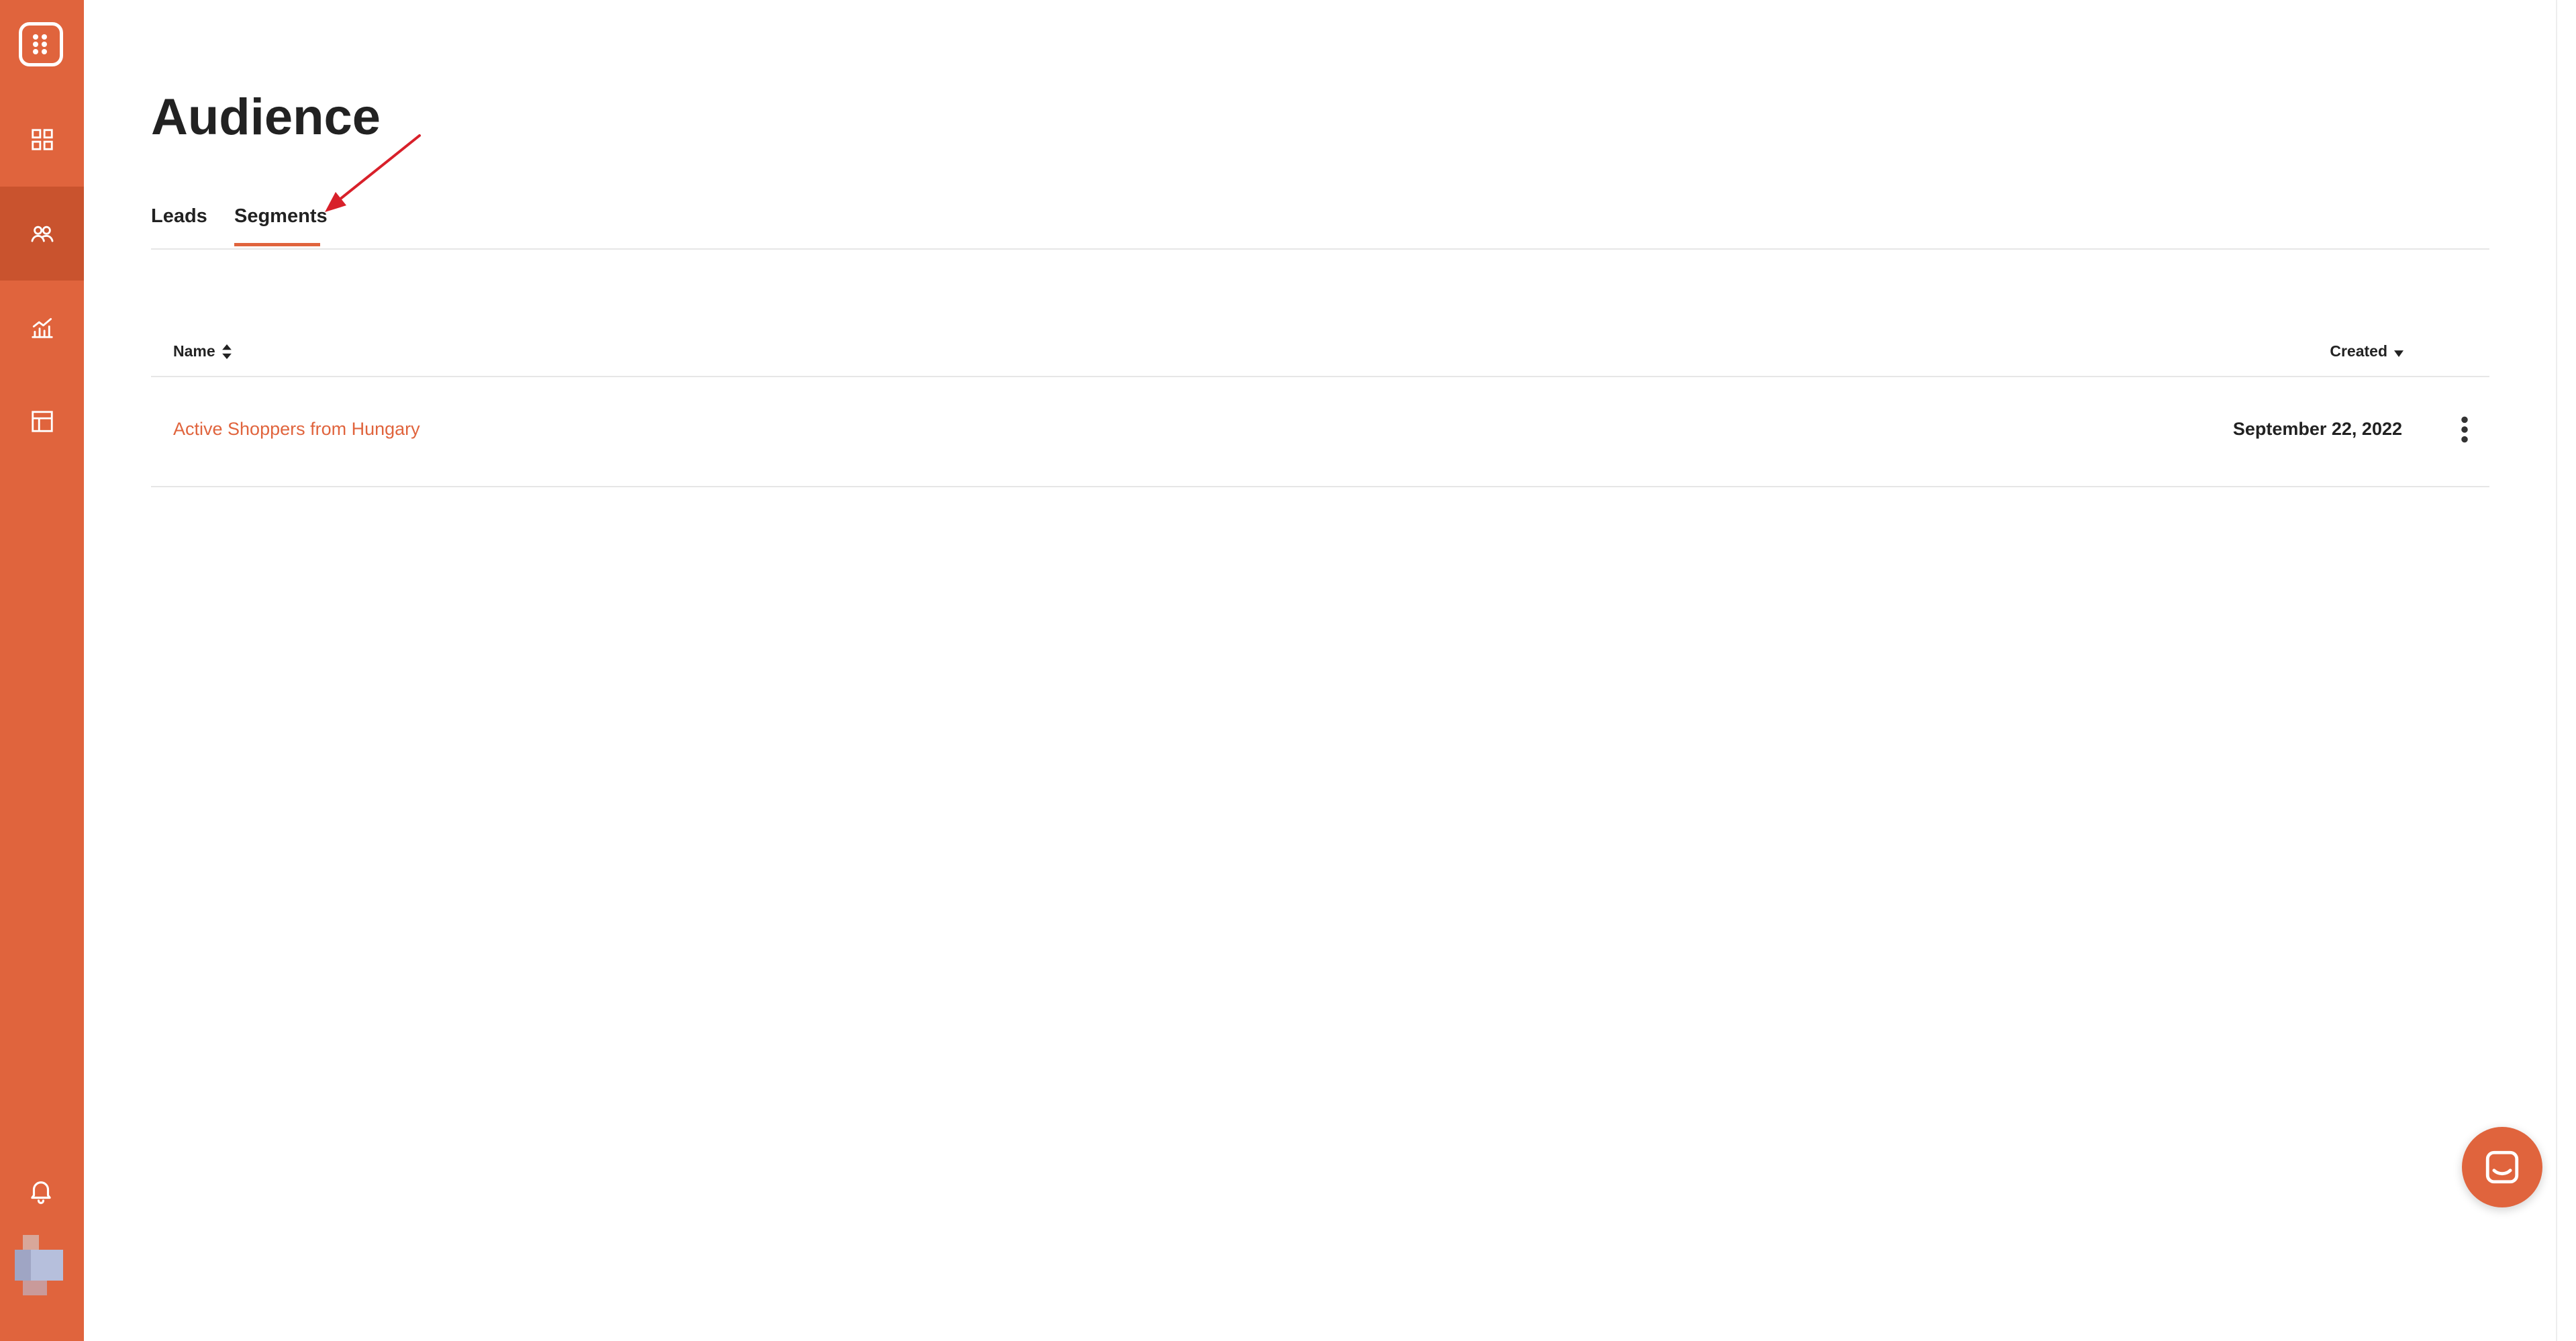 The height and width of the screenshot is (1341, 2576). Describe the element at coordinates (42, 670) in the screenshot. I see `sidebar` at that location.